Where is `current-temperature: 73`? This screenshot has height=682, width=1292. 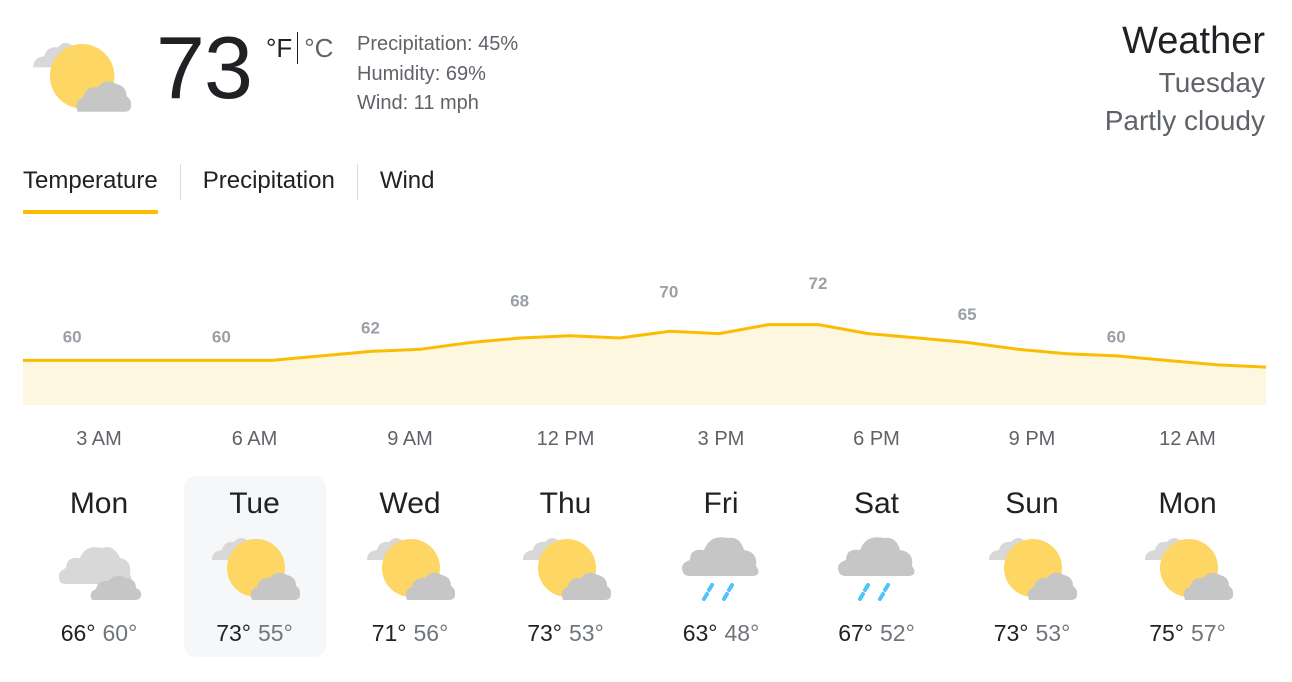
current-temperature: 73 is located at coordinates (204, 67).